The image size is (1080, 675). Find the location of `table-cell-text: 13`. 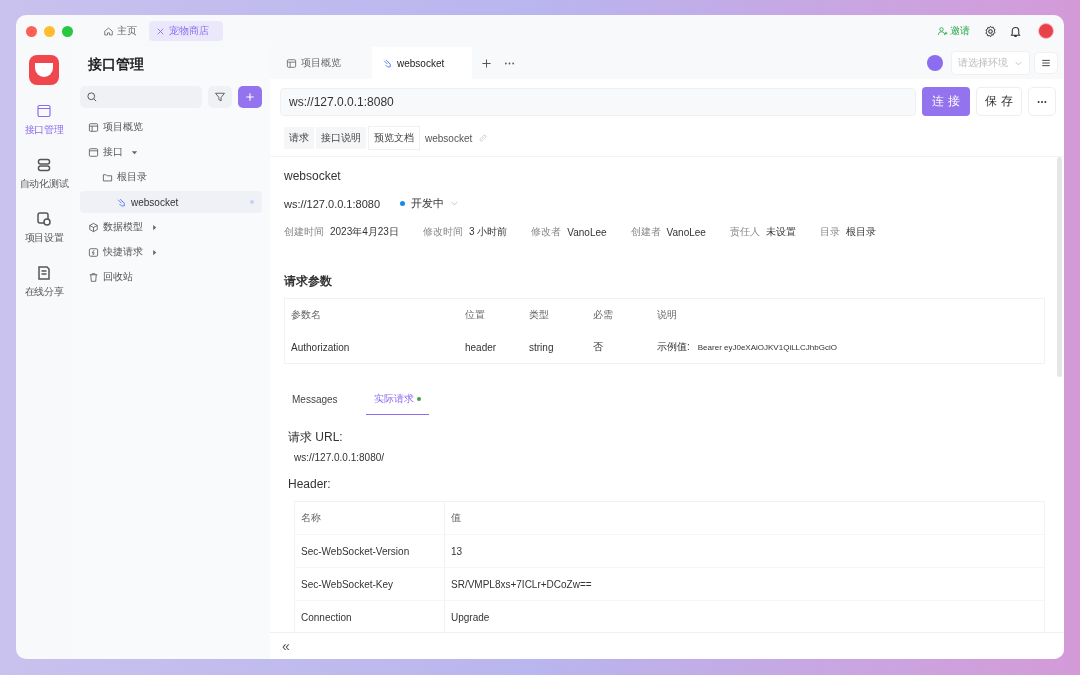

table-cell-text: 13 is located at coordinates (457, 551).